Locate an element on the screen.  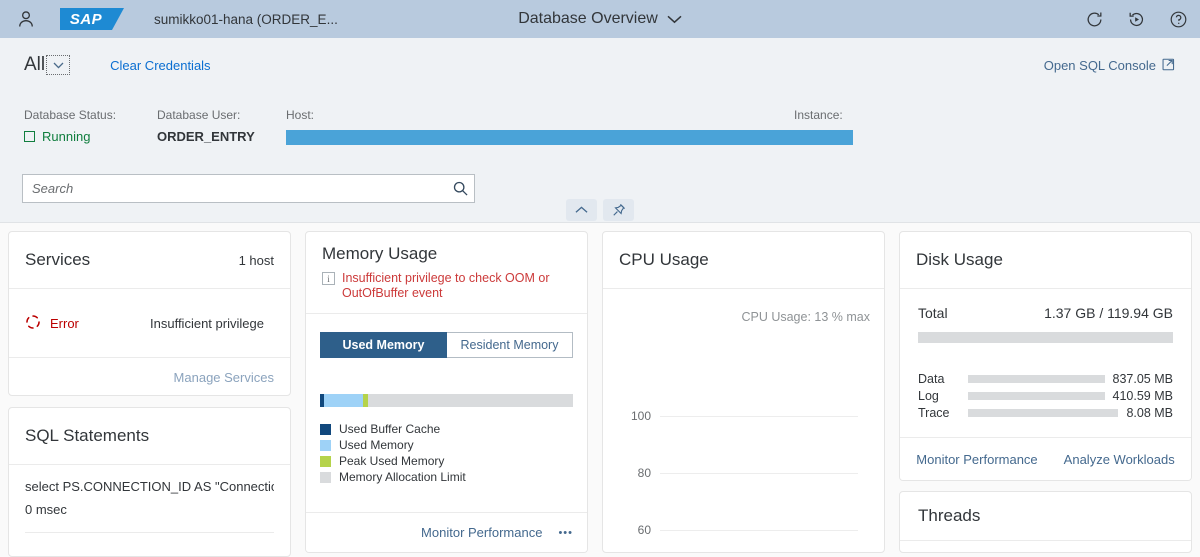
disk-row-data: Data 837.05 MB is located at coordinates (1045, 378).